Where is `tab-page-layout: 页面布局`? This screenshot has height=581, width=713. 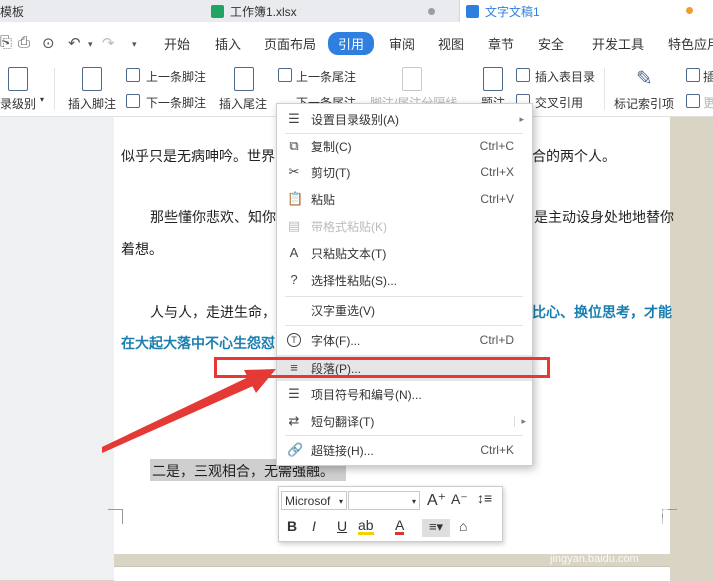
tab-page-layout: 页面布局 is located at coordinates (290, 43).